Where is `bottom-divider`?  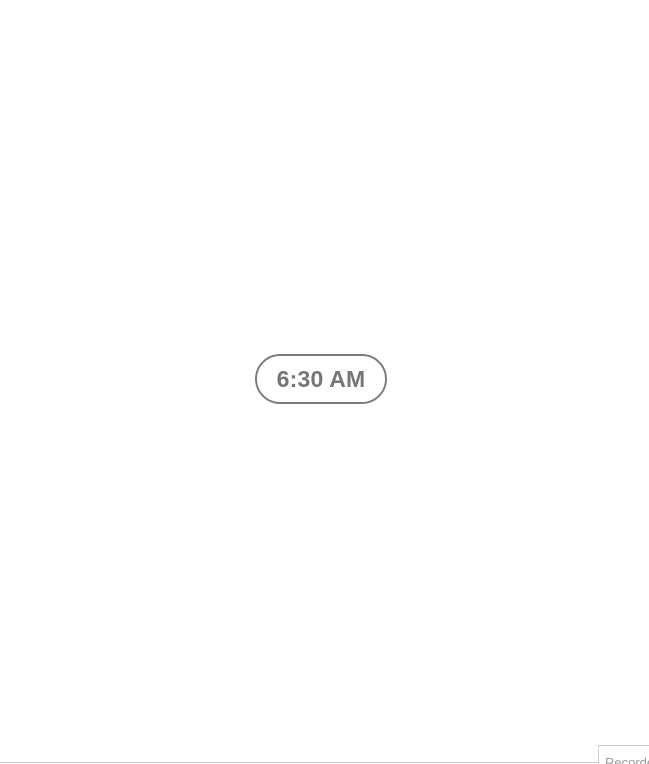 bottom-divider is located at coordinates (324, 762).